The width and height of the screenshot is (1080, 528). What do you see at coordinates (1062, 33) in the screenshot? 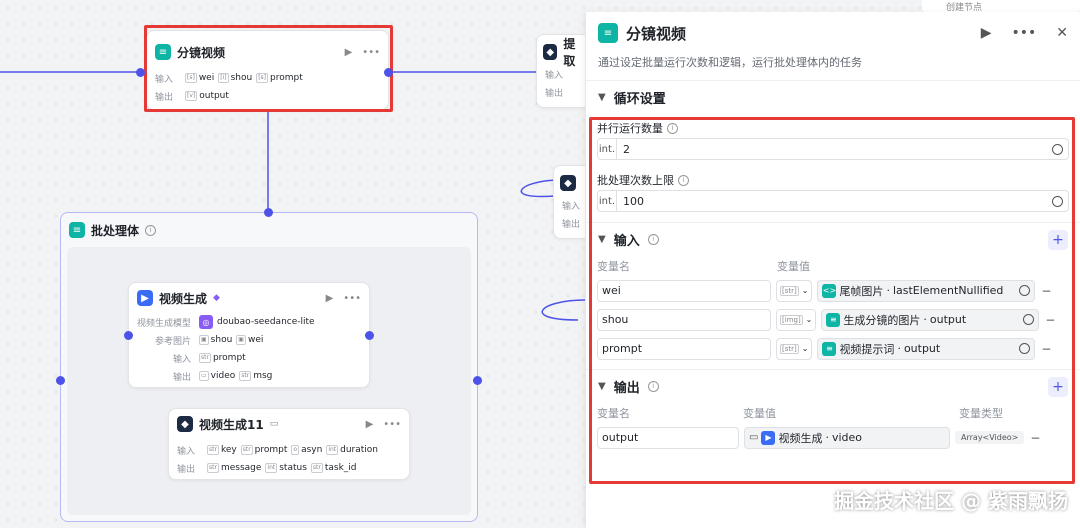
I see `close-icon: ✕` at bounding box center [1062, 33].